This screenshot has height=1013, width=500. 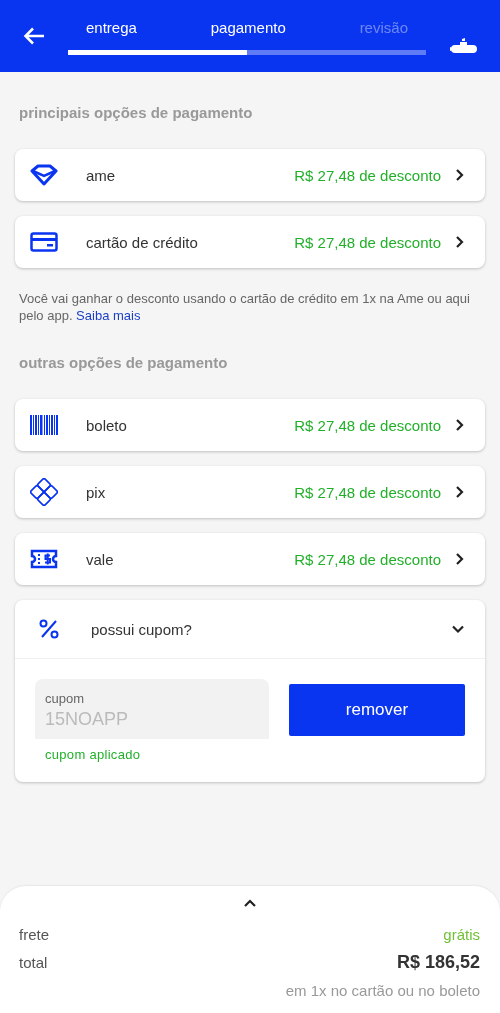 I want to click on diamond-icon, so click(x=44, y=175).